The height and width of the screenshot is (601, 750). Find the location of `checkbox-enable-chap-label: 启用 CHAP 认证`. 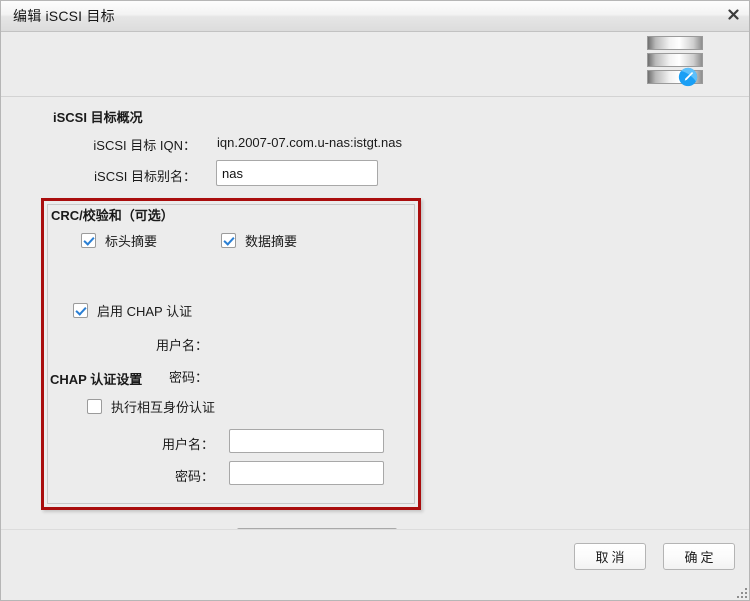

checkbox-enable-chap-label: 启用 CHAP 认证 is located at coordinates (145, 311).